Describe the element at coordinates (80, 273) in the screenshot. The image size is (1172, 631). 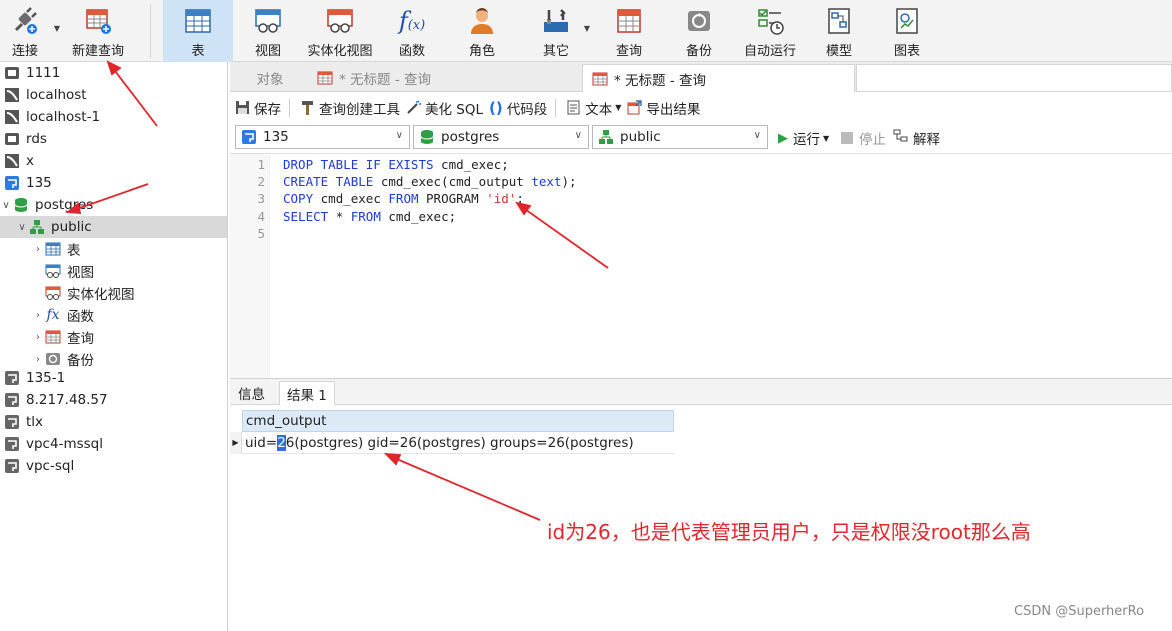
I see `tree-item-label: 视图` at that location.